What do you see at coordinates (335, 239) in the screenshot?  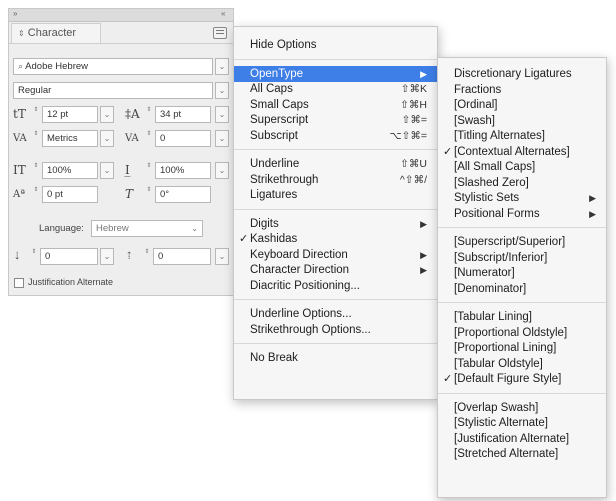 I see `menu-item-kashidas: ✓ Kashidas` at bounding box center [335, 239].